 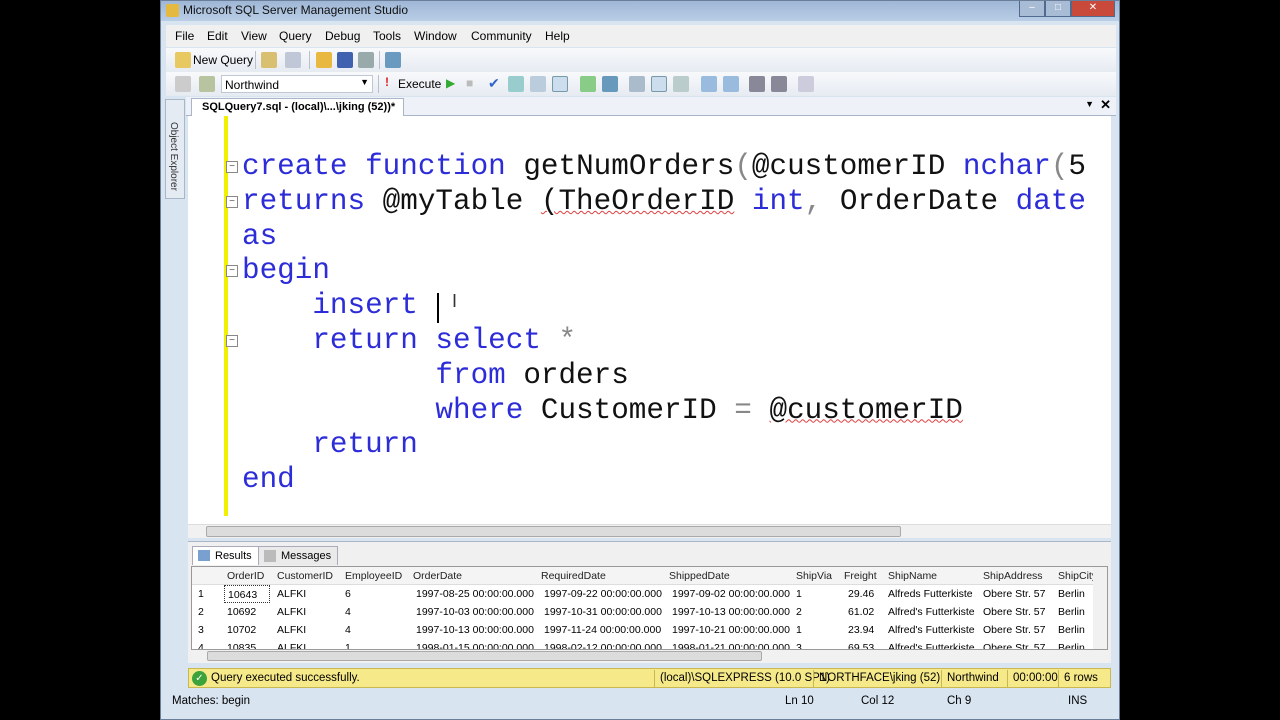 I want to click on results-to-text-icon, so click(x=637, y=84).